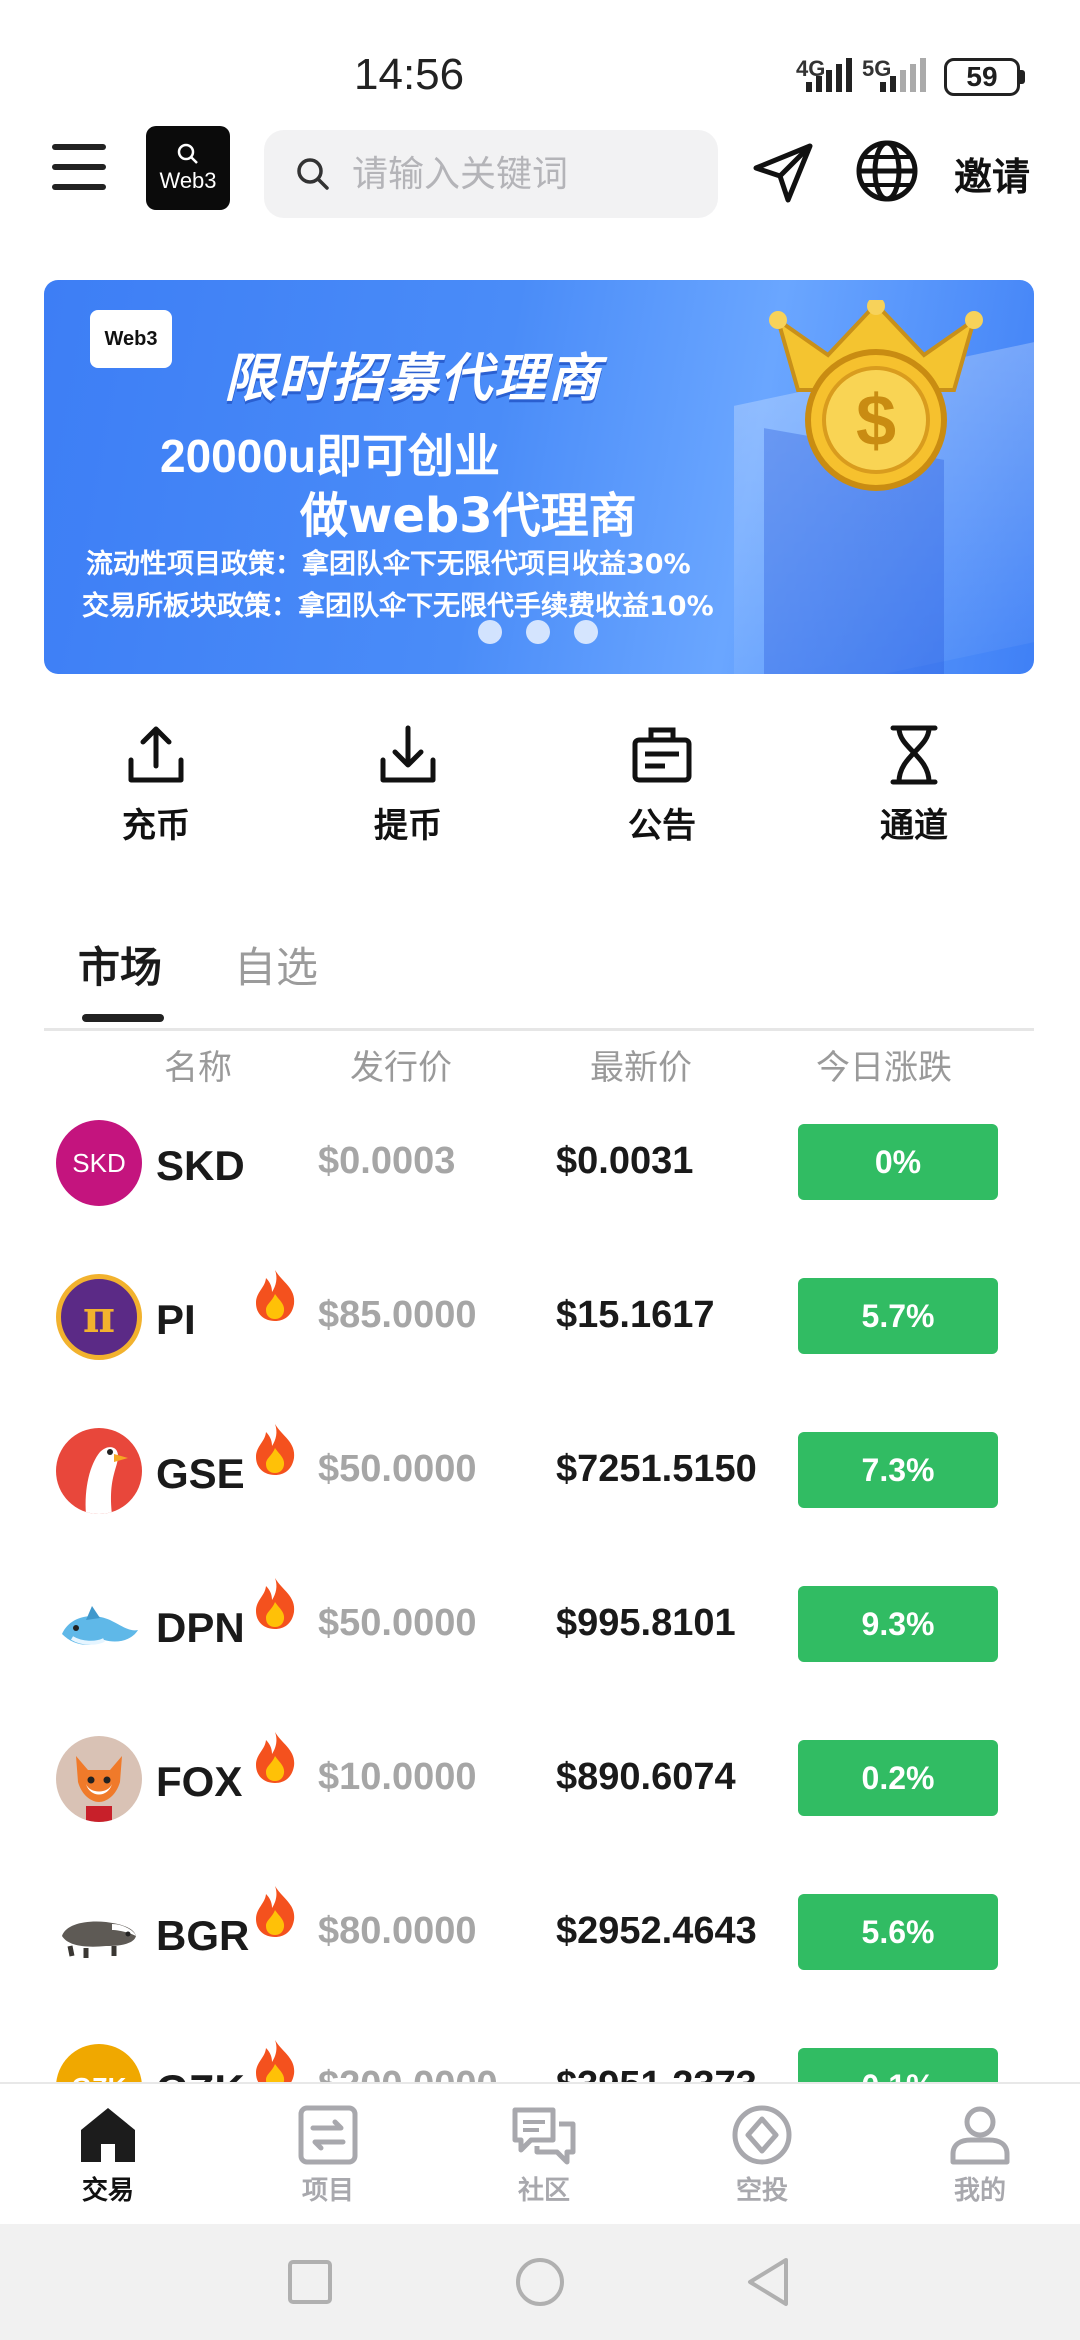 This screenshot has height=2340, width=1080. I want to click on search-box, so click(491, 174).